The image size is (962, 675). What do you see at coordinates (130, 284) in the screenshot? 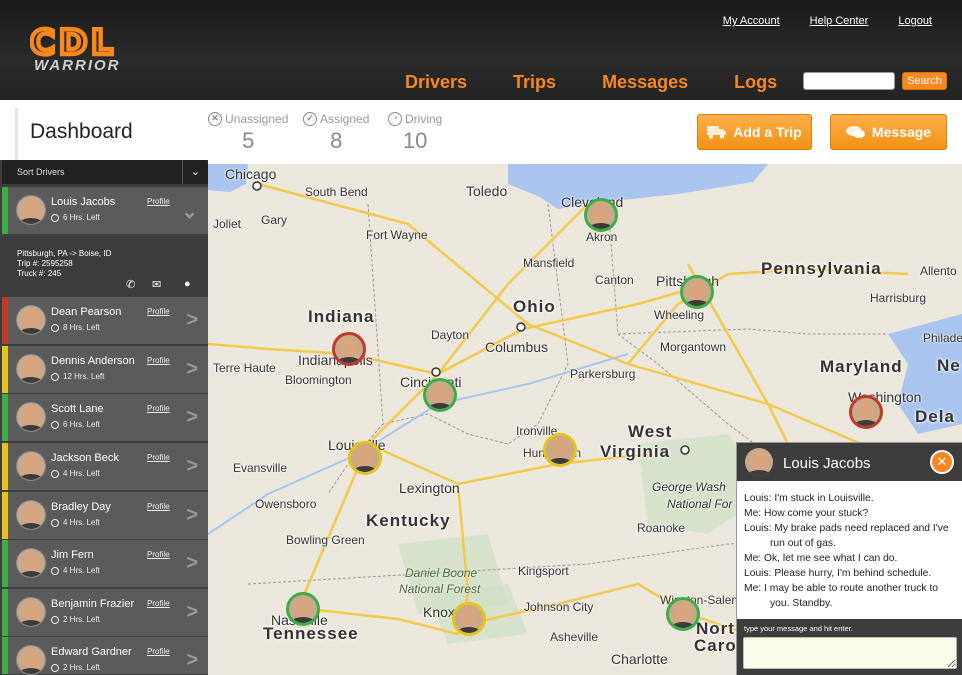
I see `phone-icon: ✆` at bounding box center [130, 284].